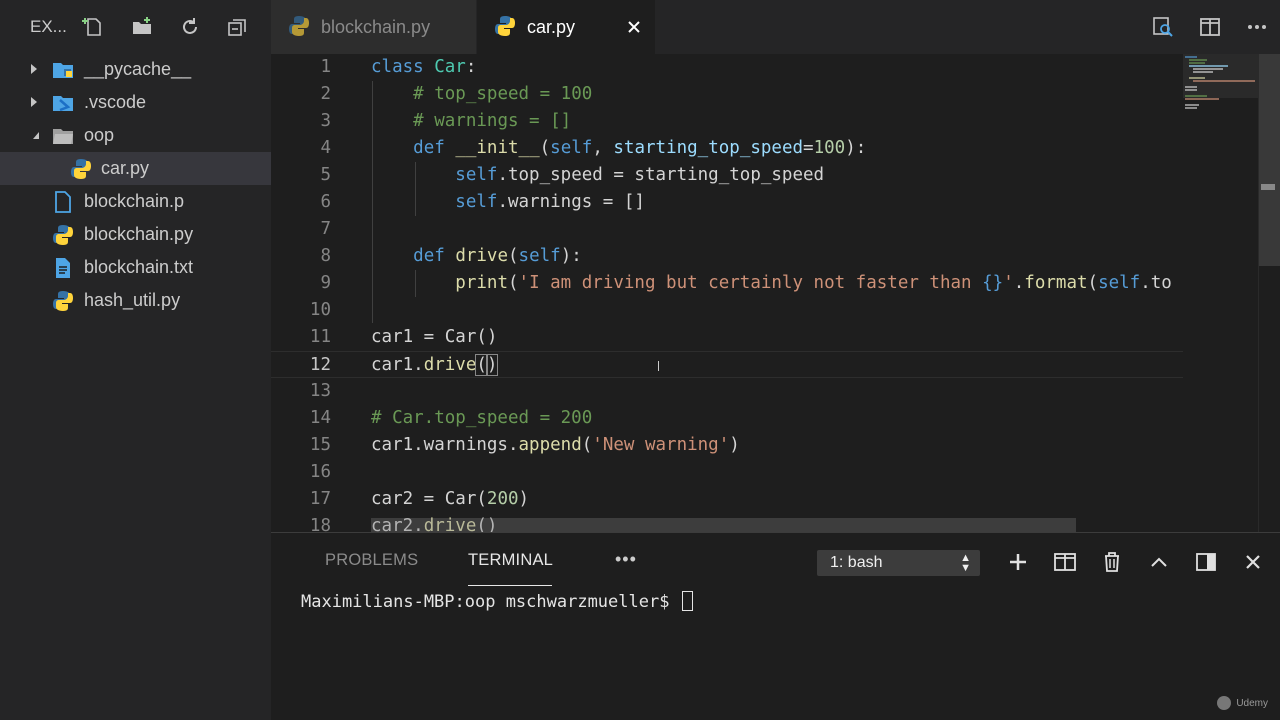  Describe the element at coordinates (1205, 562) in the screenshot. I see `panel-layout-icon` at that location.